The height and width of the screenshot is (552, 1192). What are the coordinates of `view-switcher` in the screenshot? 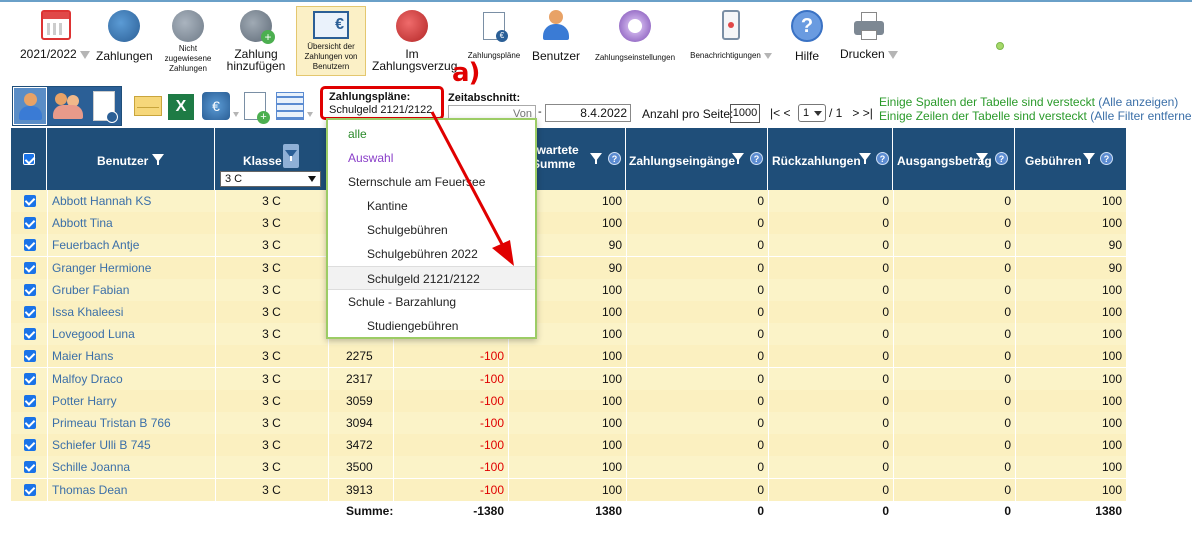 It's located at (67, 106).